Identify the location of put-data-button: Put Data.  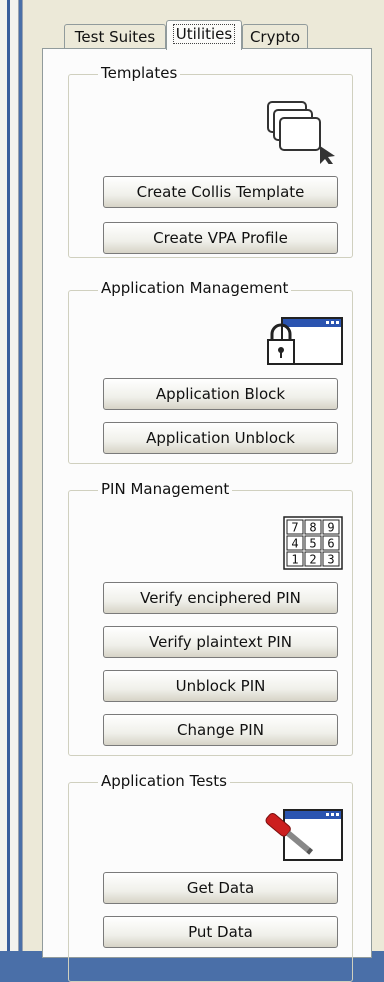
(220, 932).